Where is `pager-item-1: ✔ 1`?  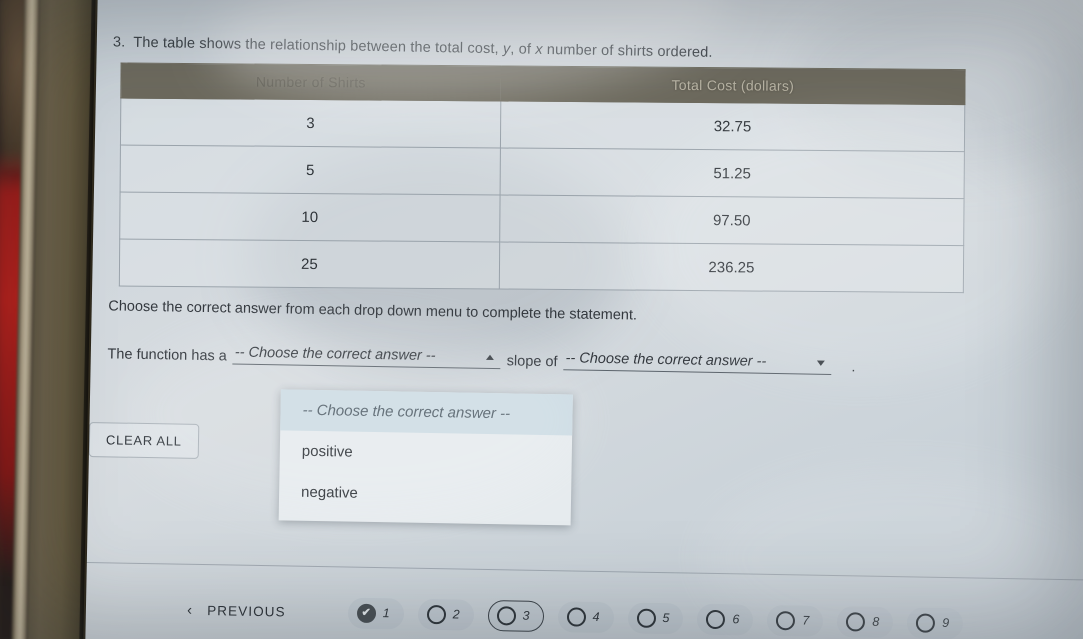 pager-item-1: ✔ 1 is located at coordinates (375, 613).